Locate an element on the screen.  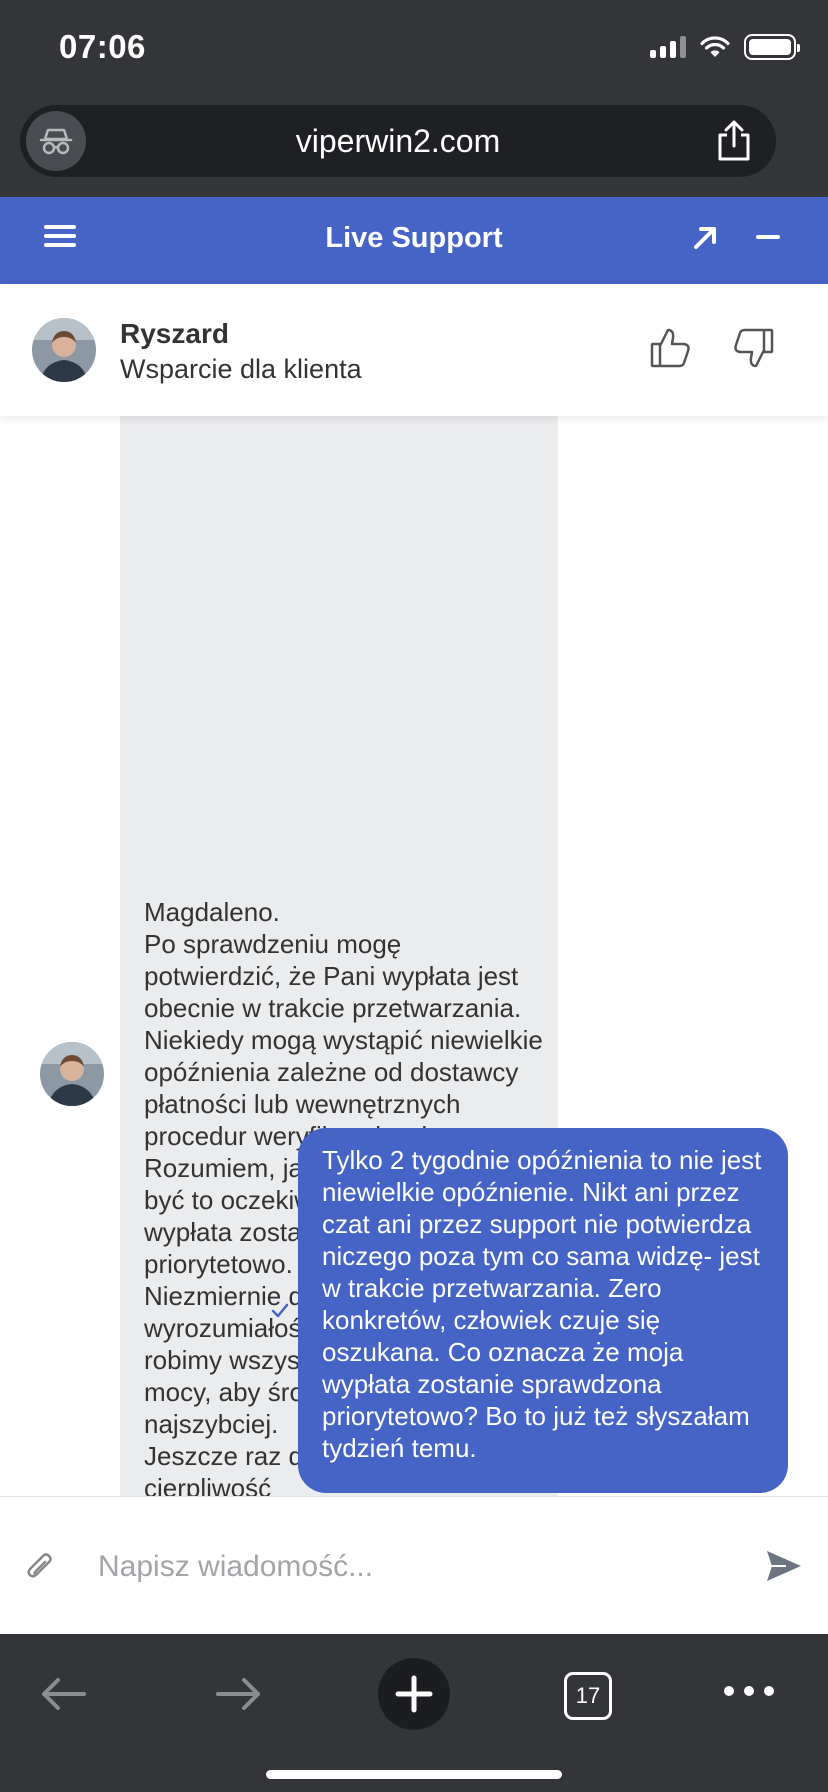
status-icons is located at coordinates (725, 47).